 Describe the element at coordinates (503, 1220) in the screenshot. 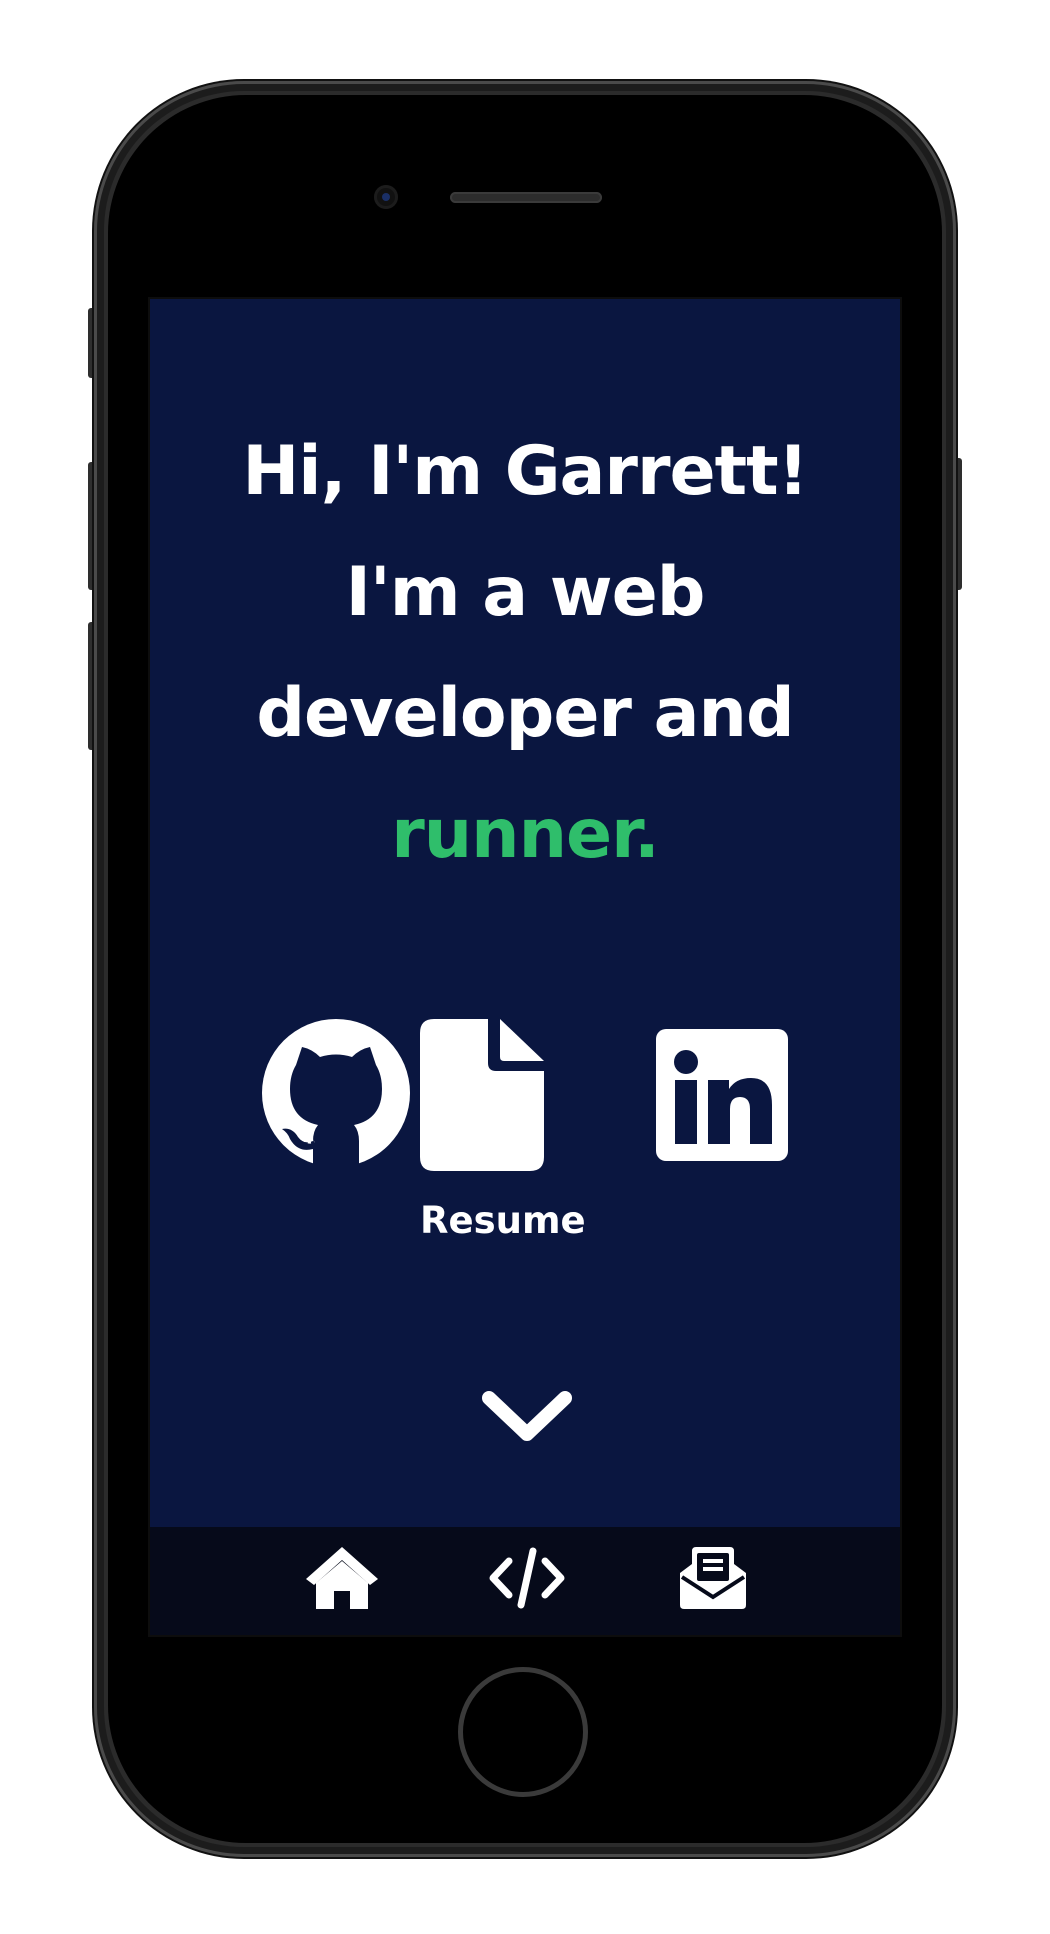

I see `resume-label: Resume` at that location.